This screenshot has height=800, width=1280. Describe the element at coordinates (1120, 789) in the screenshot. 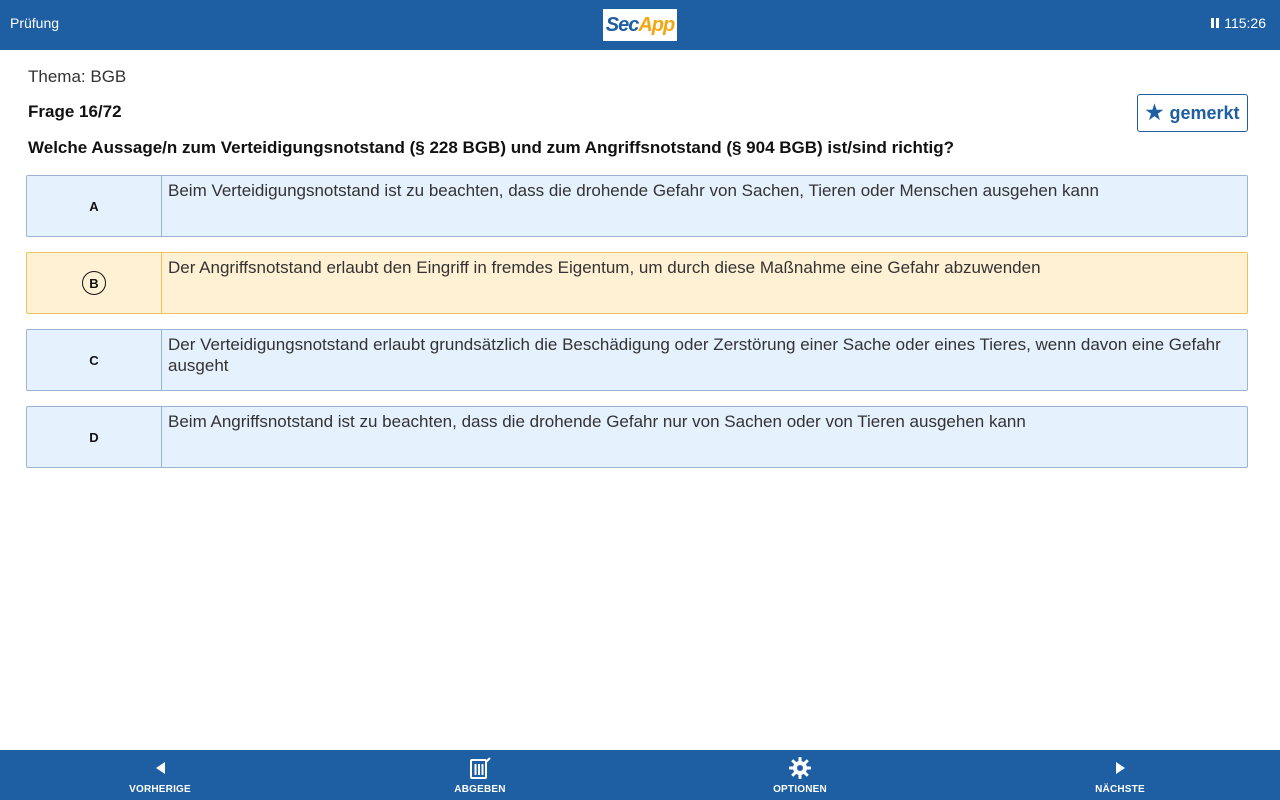

I see `next-label: NÄCHSTE` at that location.